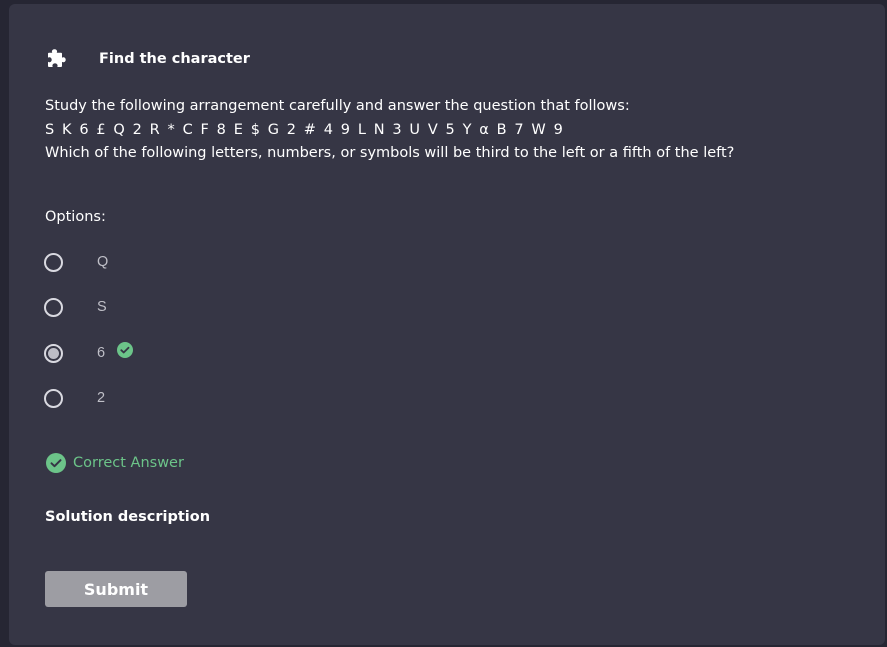 Image resolution: width=887 pixels, height=647 pixels. Describe the element at coordinates (74, 398) in the screenshot. I see `option-2: 2` at that location.